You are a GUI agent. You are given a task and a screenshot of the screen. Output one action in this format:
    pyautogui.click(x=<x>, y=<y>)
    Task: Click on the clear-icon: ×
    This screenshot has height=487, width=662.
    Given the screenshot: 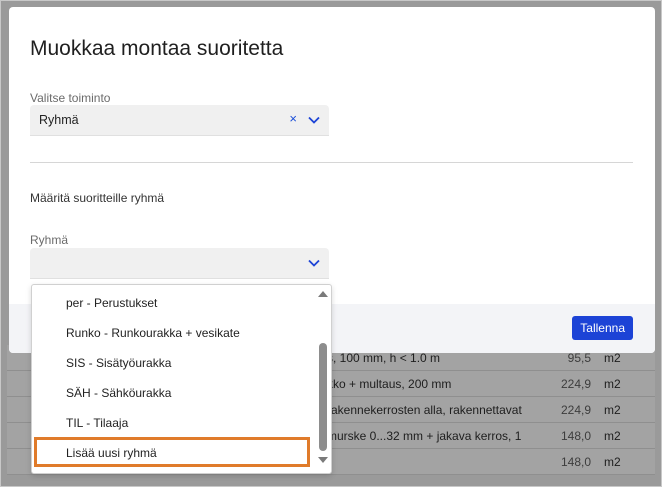 What is the action you would take?
    pyautogui.click(x=293, y=118)
    